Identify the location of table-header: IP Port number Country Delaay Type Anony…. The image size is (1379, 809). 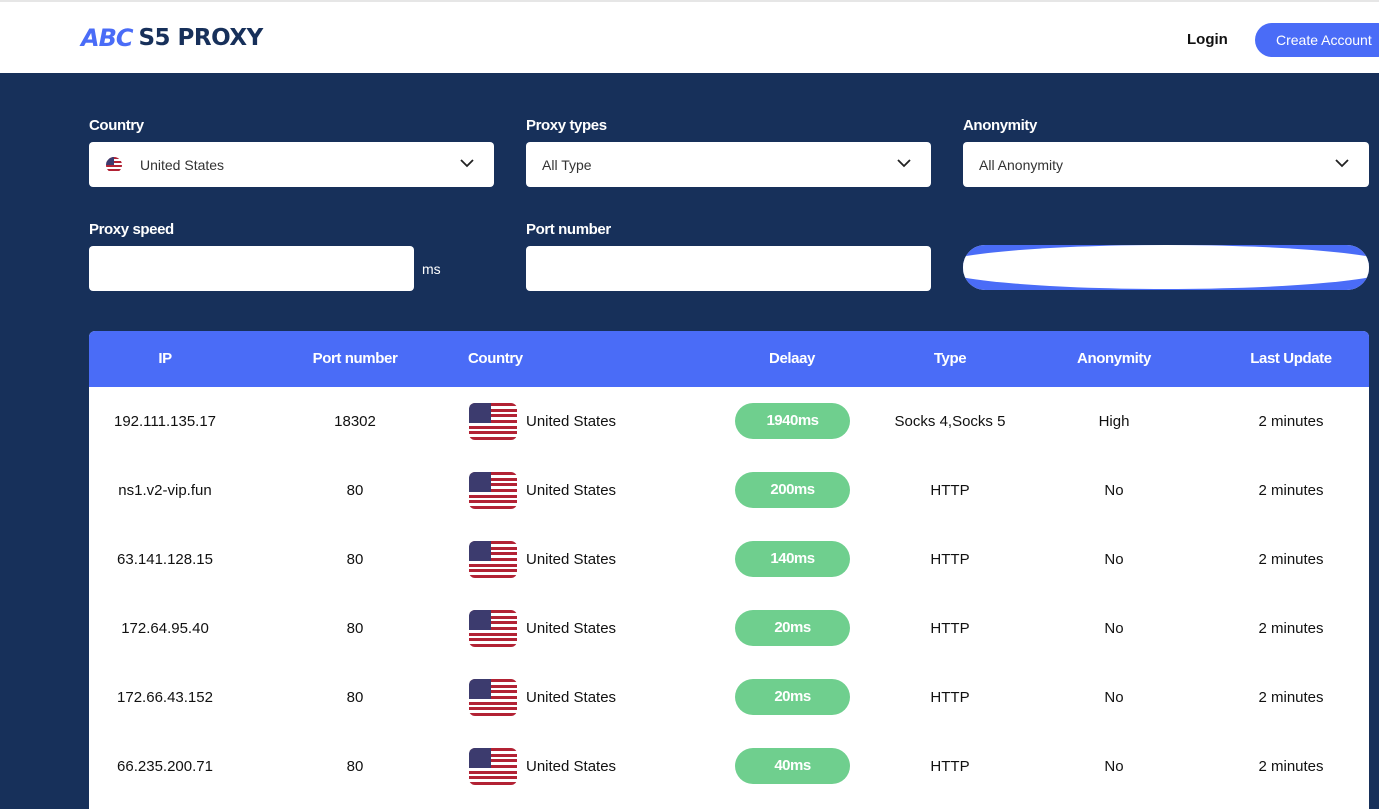
(729, 359).